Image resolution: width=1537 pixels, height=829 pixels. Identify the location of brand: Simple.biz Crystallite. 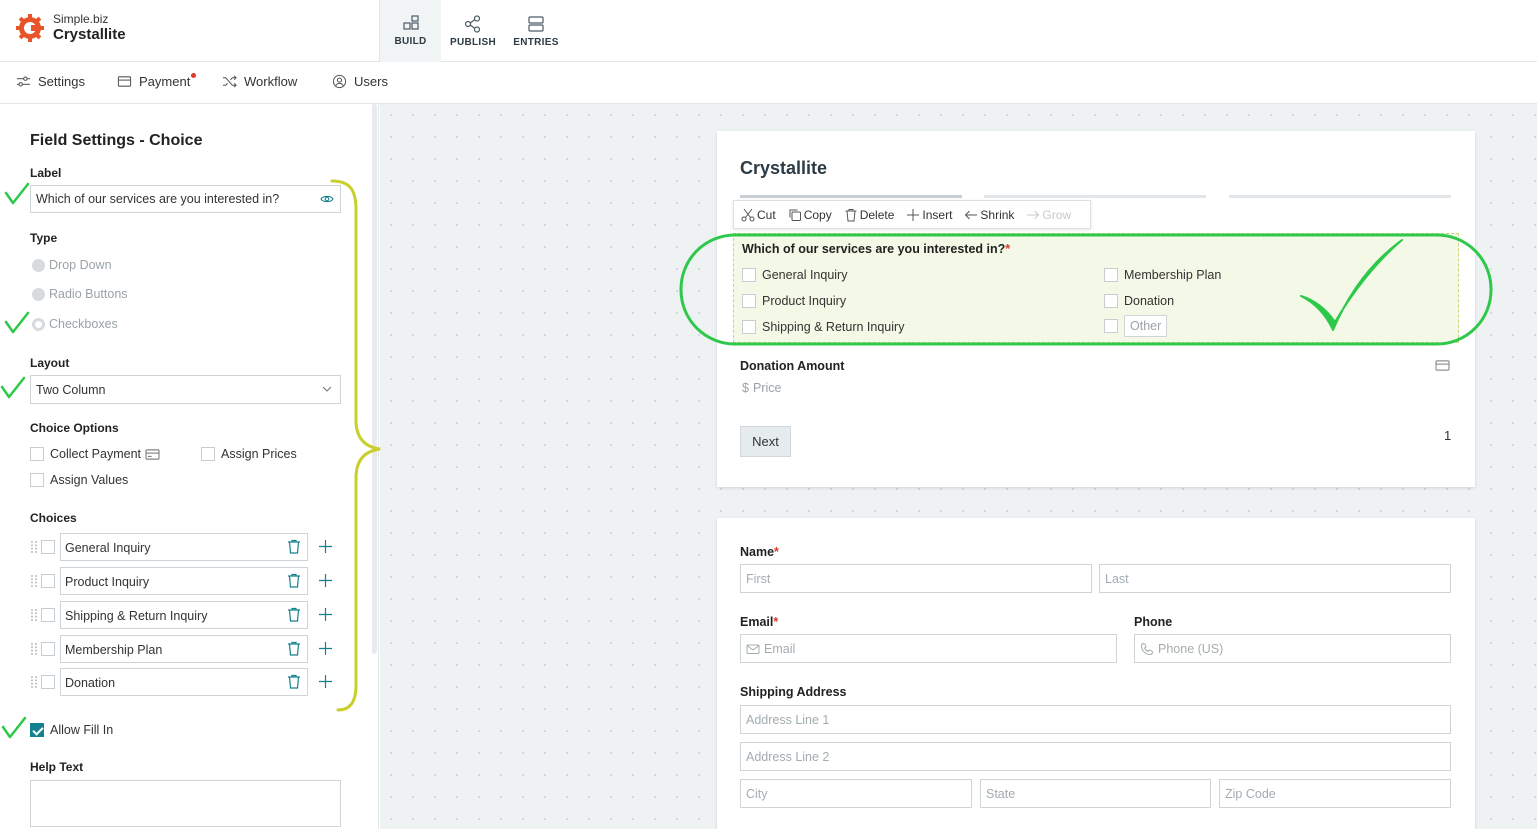
(70, 28).